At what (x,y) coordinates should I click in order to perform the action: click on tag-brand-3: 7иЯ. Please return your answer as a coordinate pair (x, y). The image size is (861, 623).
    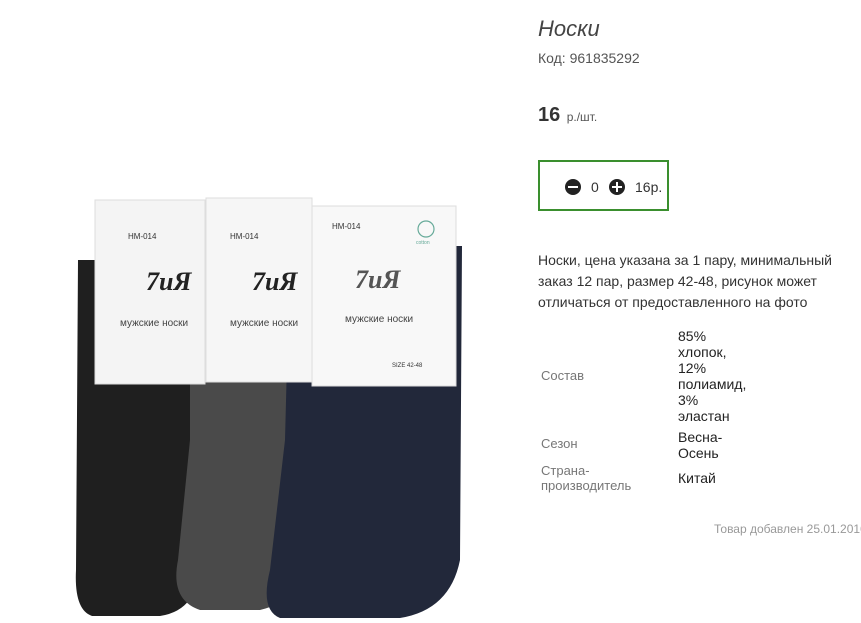
    Looking at the image, I should click on (378, 279).